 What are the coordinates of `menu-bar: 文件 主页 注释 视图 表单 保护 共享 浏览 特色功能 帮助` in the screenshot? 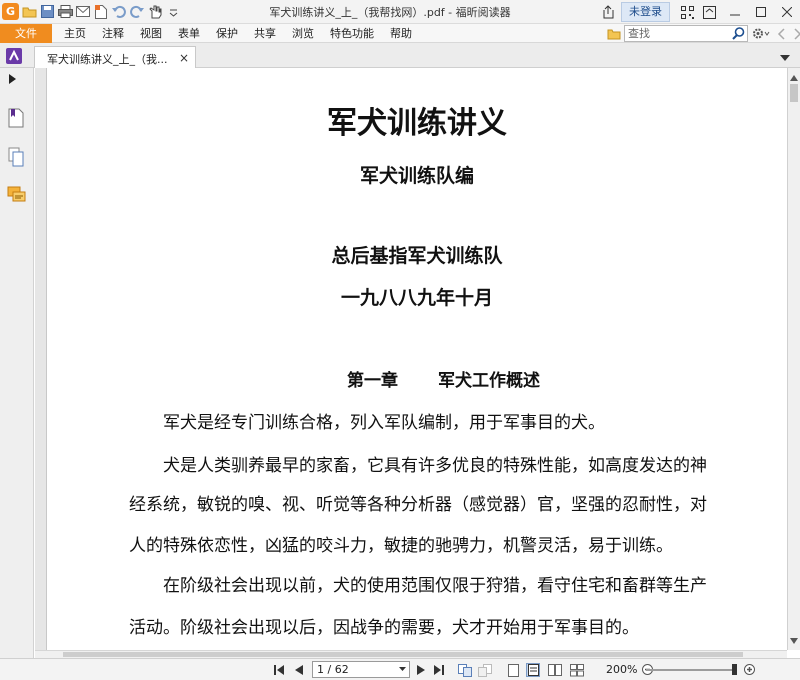 It's located at (400, 33).